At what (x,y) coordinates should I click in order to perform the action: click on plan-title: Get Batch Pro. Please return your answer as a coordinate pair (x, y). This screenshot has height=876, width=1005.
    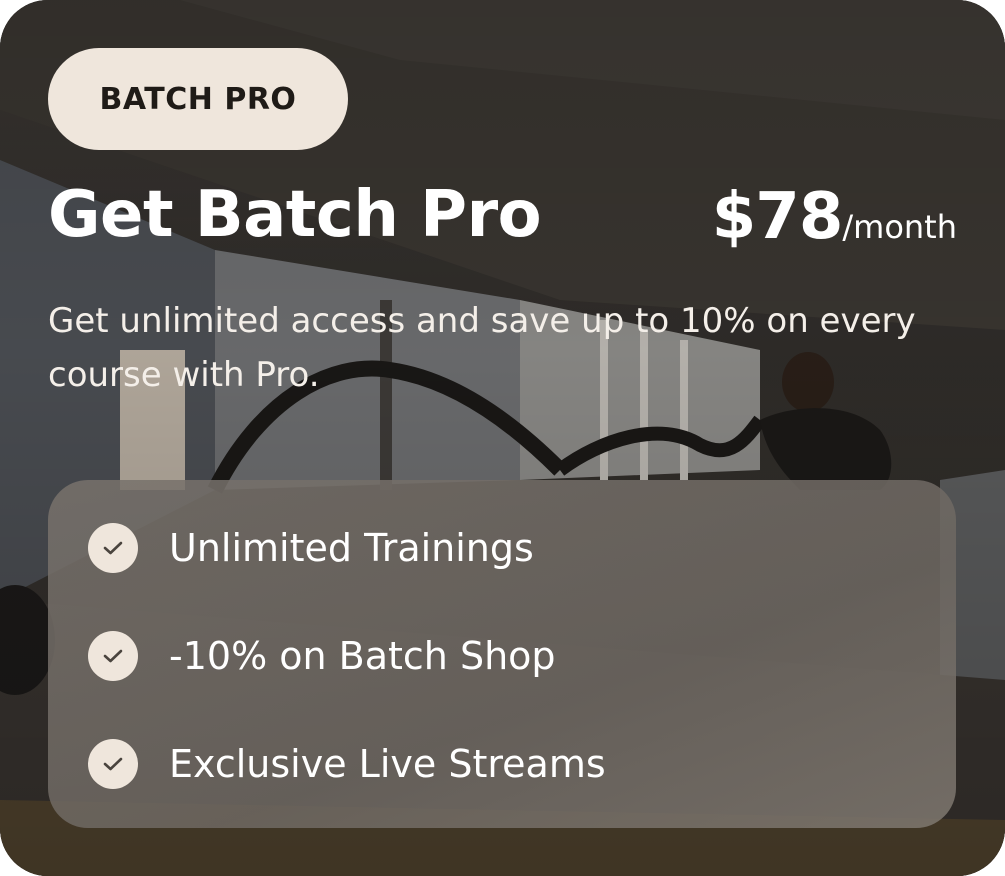
    Looking at the image, I should click on (295, 215).